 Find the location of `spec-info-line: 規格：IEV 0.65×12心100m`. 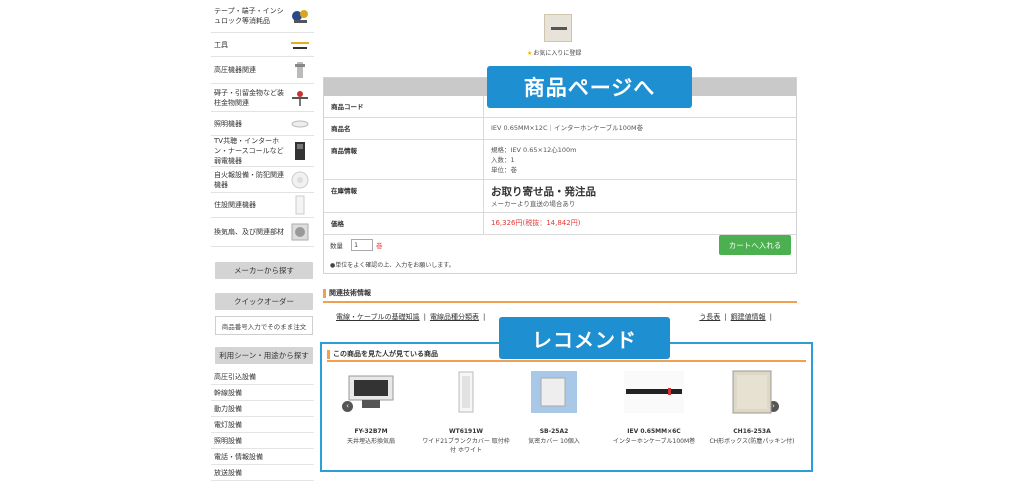

spec-info-line: 規格：IEV 0.65×12心100m is located at coordinates (534, 150).